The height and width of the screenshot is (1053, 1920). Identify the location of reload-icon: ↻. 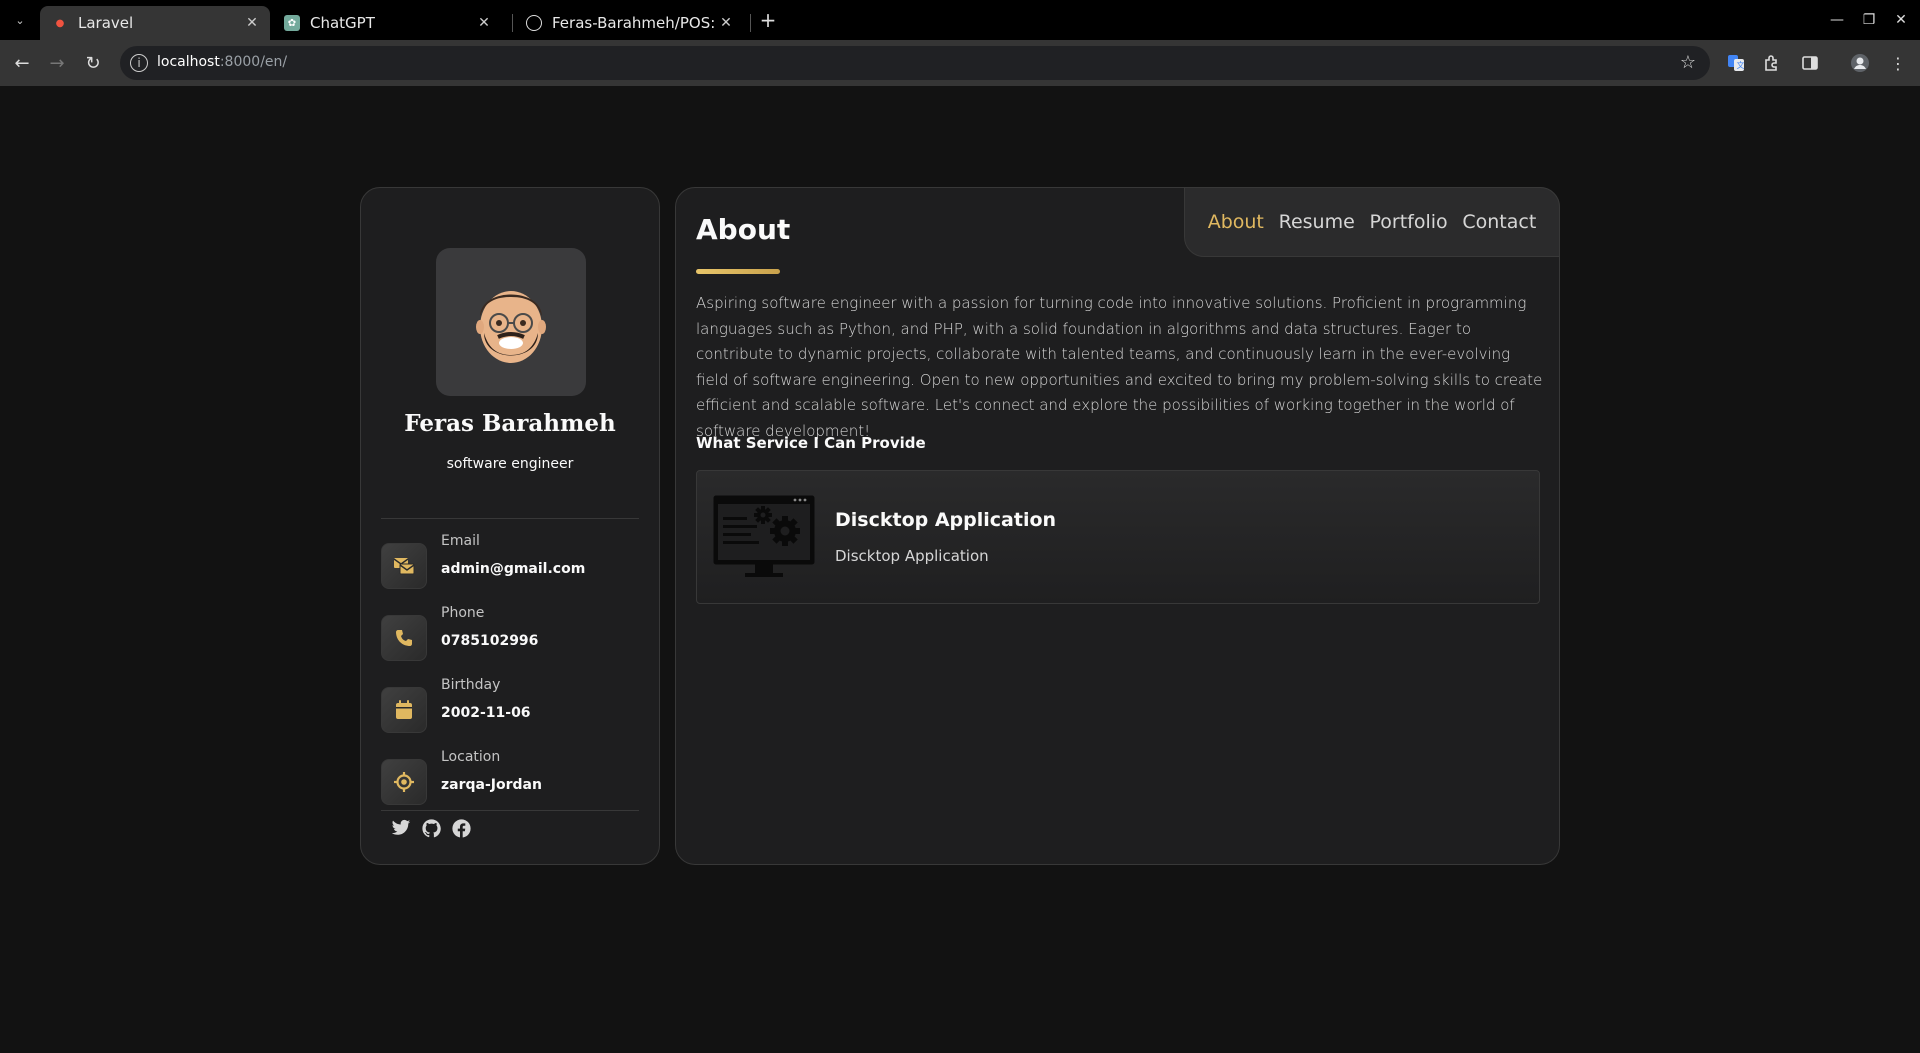
(93, 63).